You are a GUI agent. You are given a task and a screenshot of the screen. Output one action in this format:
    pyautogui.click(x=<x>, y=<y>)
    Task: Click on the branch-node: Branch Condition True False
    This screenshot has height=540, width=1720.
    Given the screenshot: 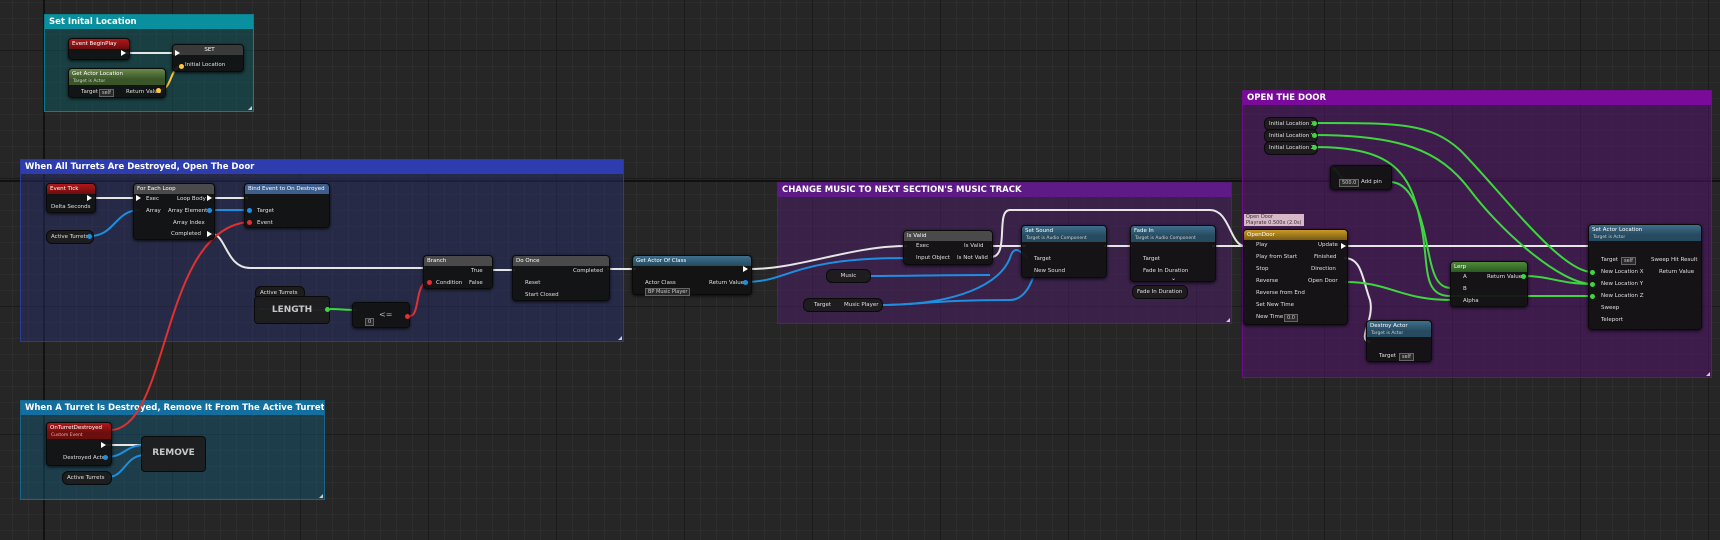 What is the action you would take?
    pyautogui.click(x=458, y=272)
    